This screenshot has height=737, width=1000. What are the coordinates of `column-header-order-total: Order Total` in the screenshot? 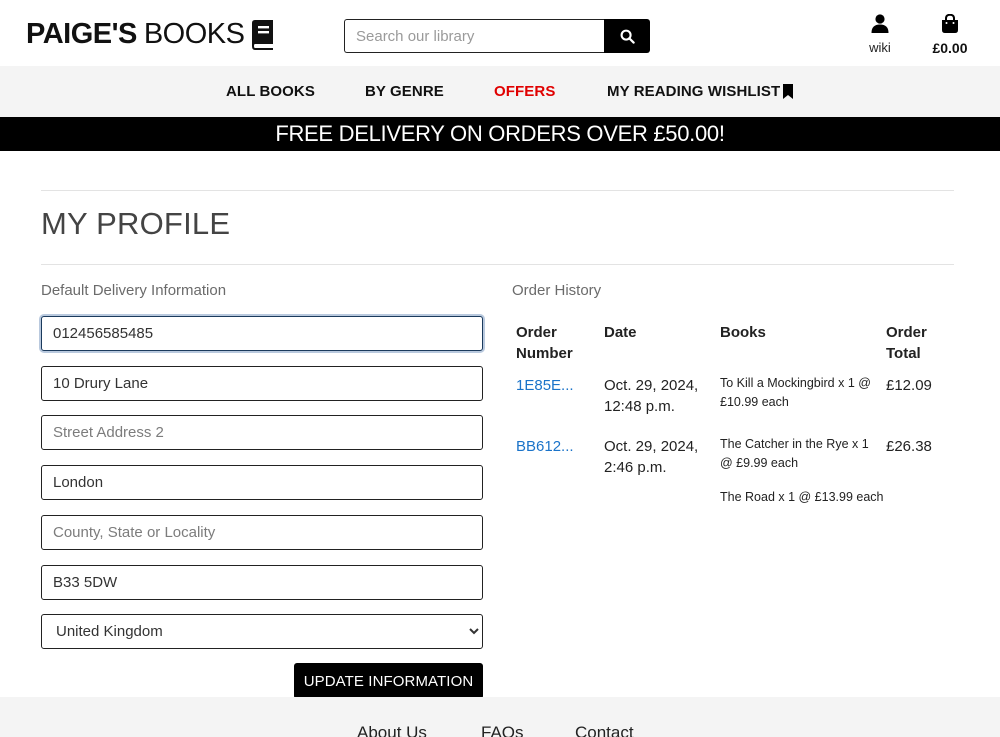 It's located at (906, 343).